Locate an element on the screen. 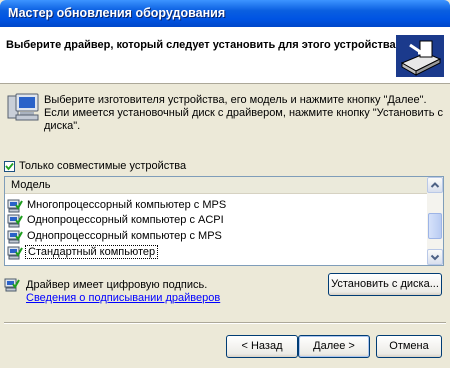 Image resolution: width=450 pixels, height=368 pixels. window-title: Мастер обновления оборудования is located at coordinates (117, 13).